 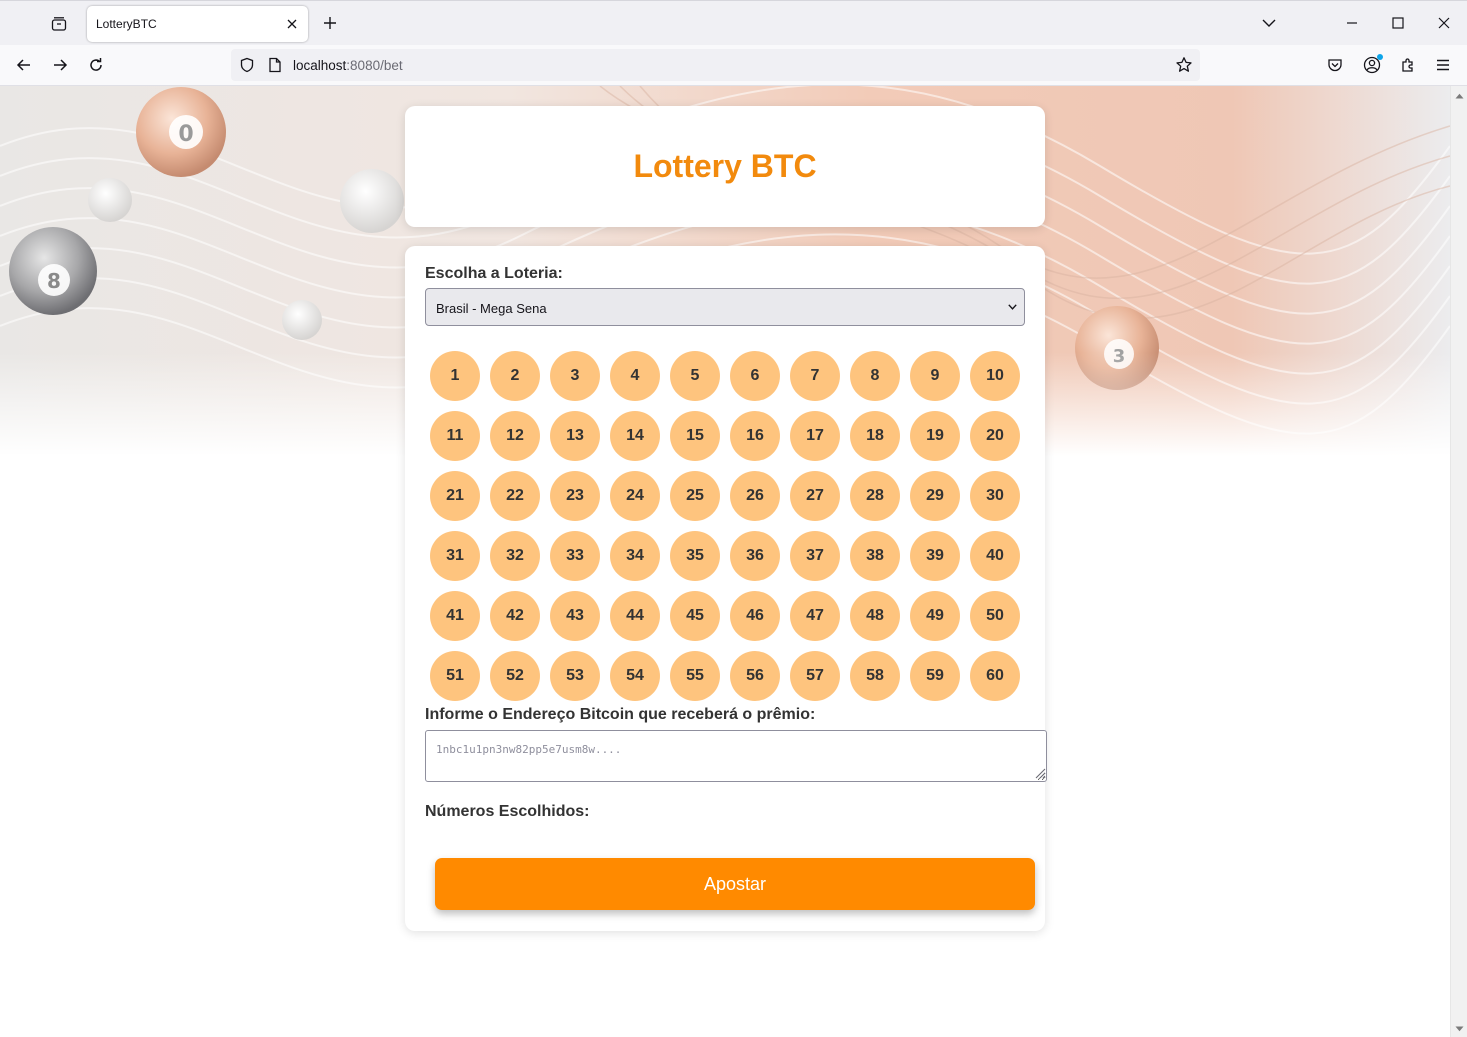 What do you see at coordinates (575, 556) in the screenshot?
I see `number-ball: 33` at bounding box center [575, 556].